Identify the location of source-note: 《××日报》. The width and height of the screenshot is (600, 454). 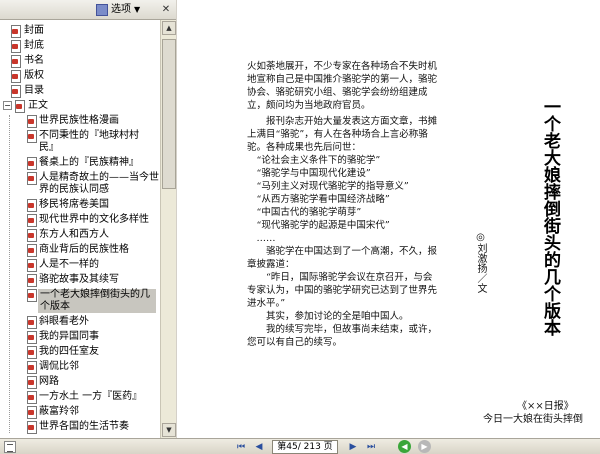
(545, 406).